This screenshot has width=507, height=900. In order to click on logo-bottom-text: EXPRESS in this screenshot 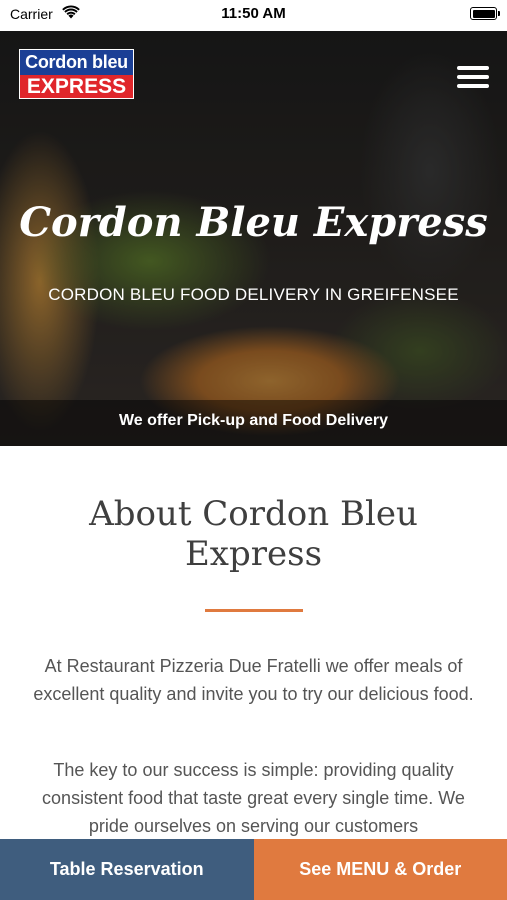, I will do `click(76, 86)`.